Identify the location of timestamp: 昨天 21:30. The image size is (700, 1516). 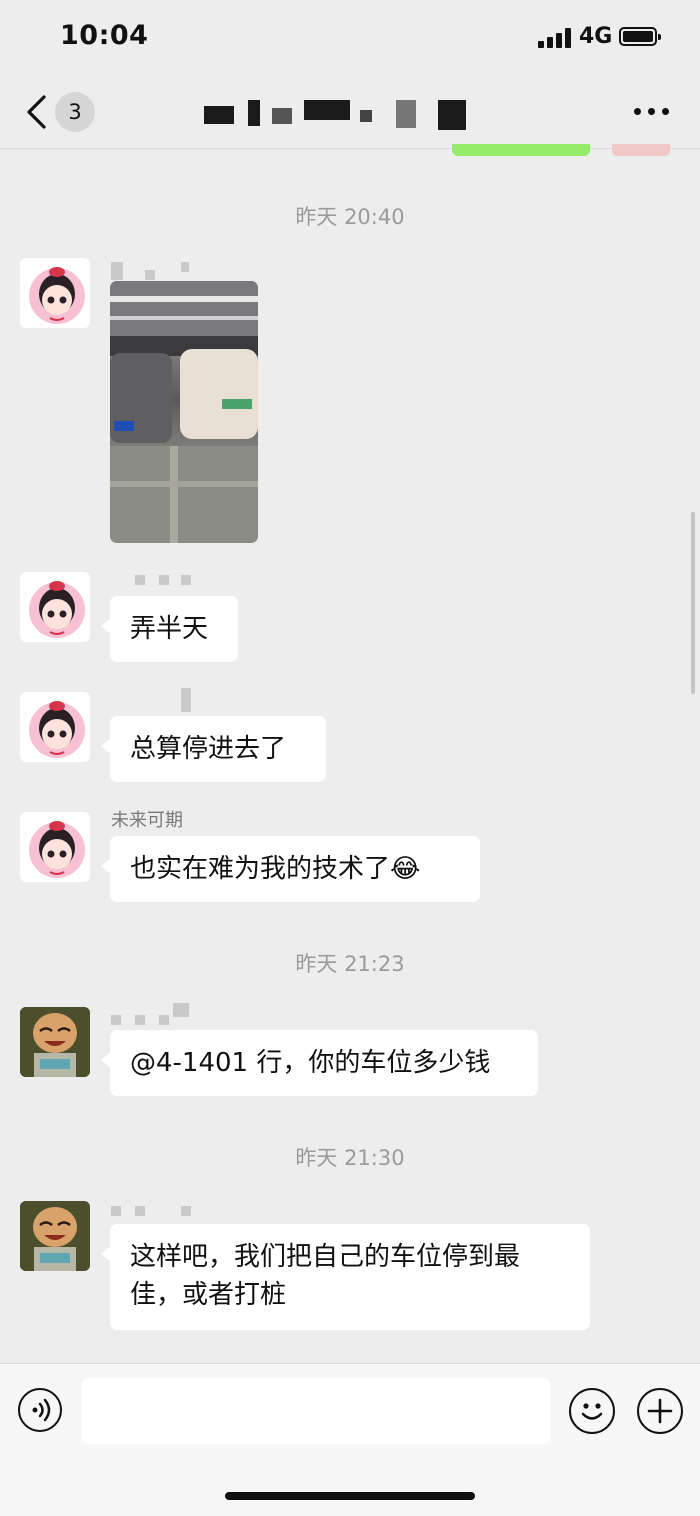
(350, 1158).